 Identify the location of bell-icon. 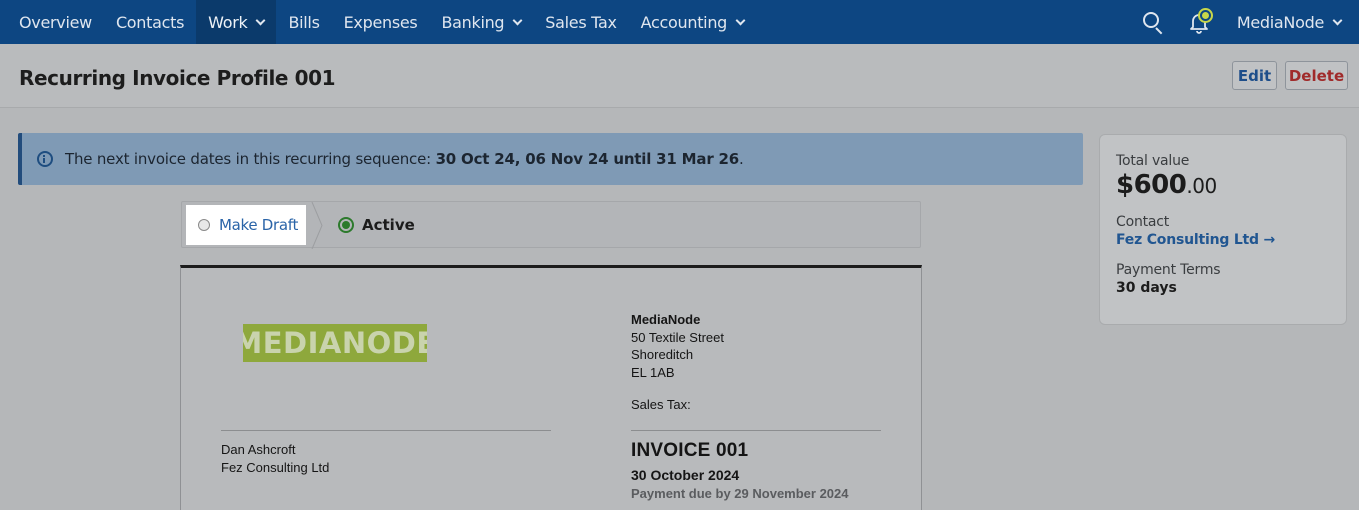
(1200, 22).